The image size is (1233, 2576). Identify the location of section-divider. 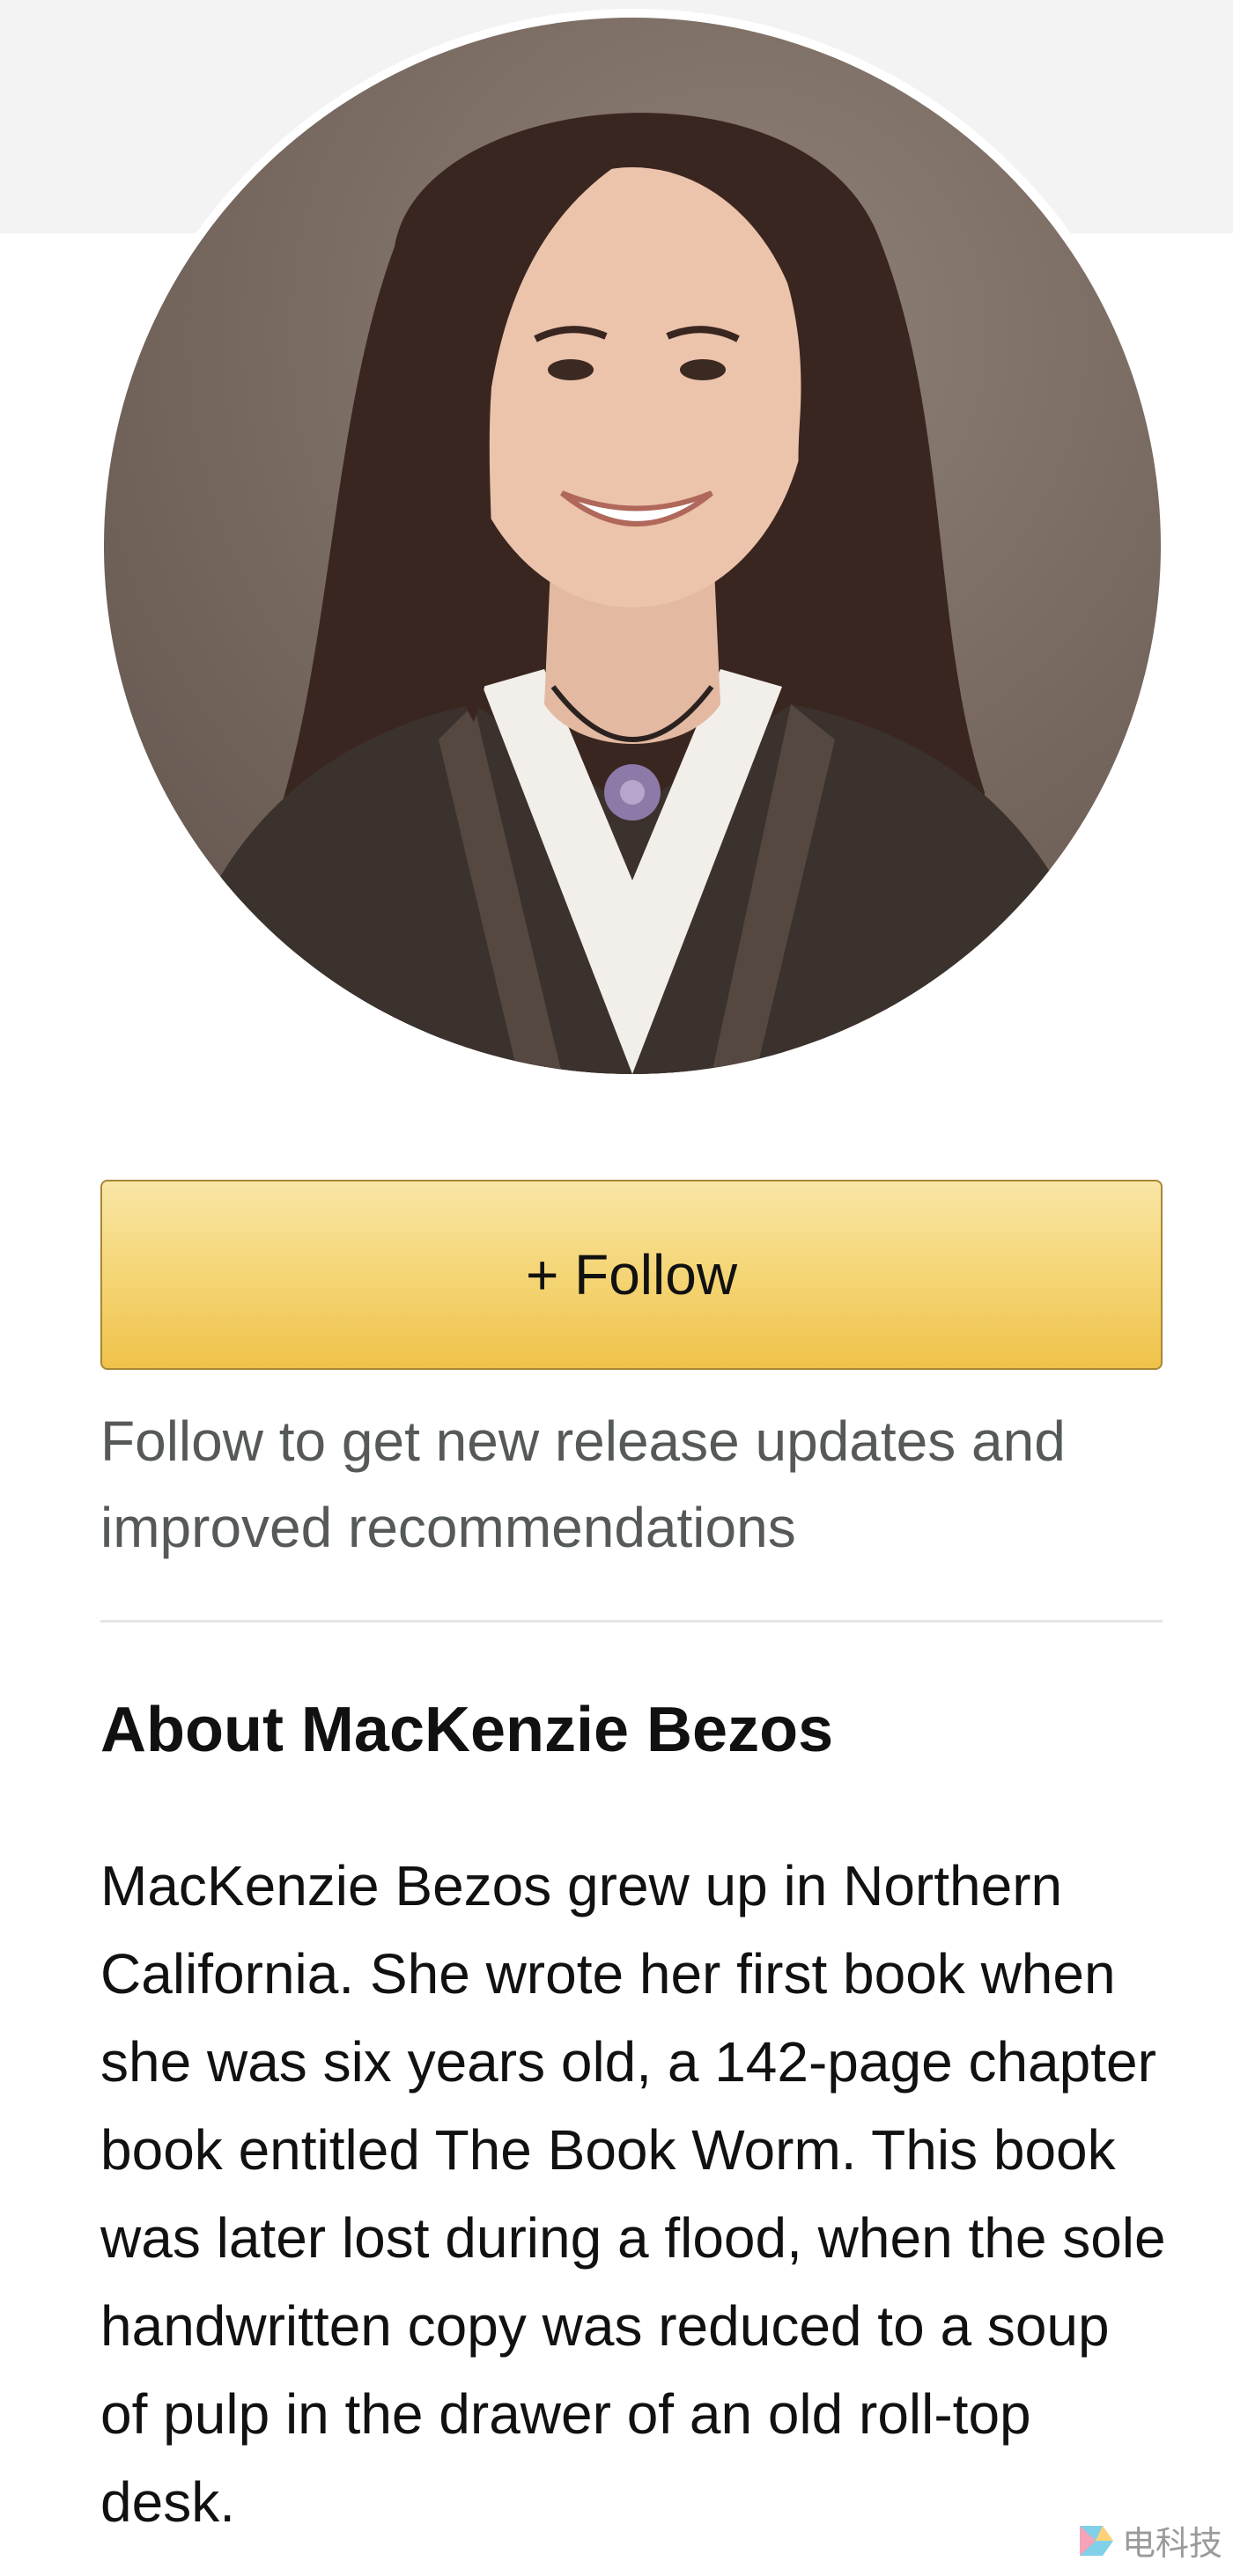
(631, 1621).